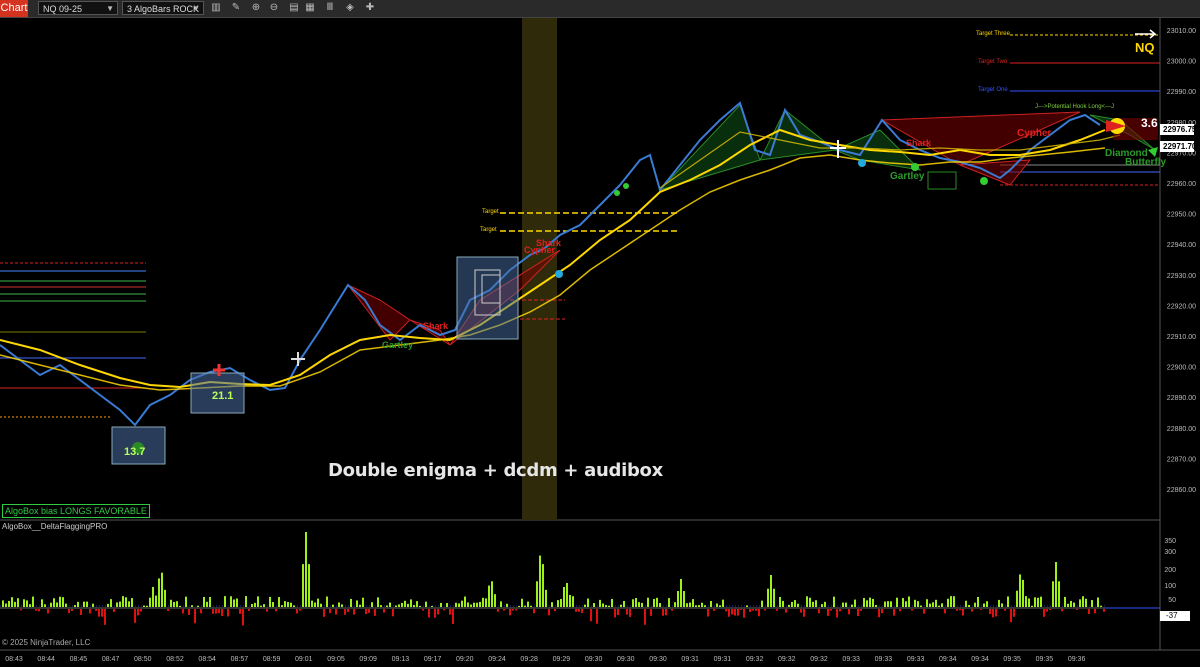 The height and width of the screenshot is (667, 1200). Describe the element at coordinates (1172, 615) in the screenshot. I see `indicator-marker: -37` at that location.